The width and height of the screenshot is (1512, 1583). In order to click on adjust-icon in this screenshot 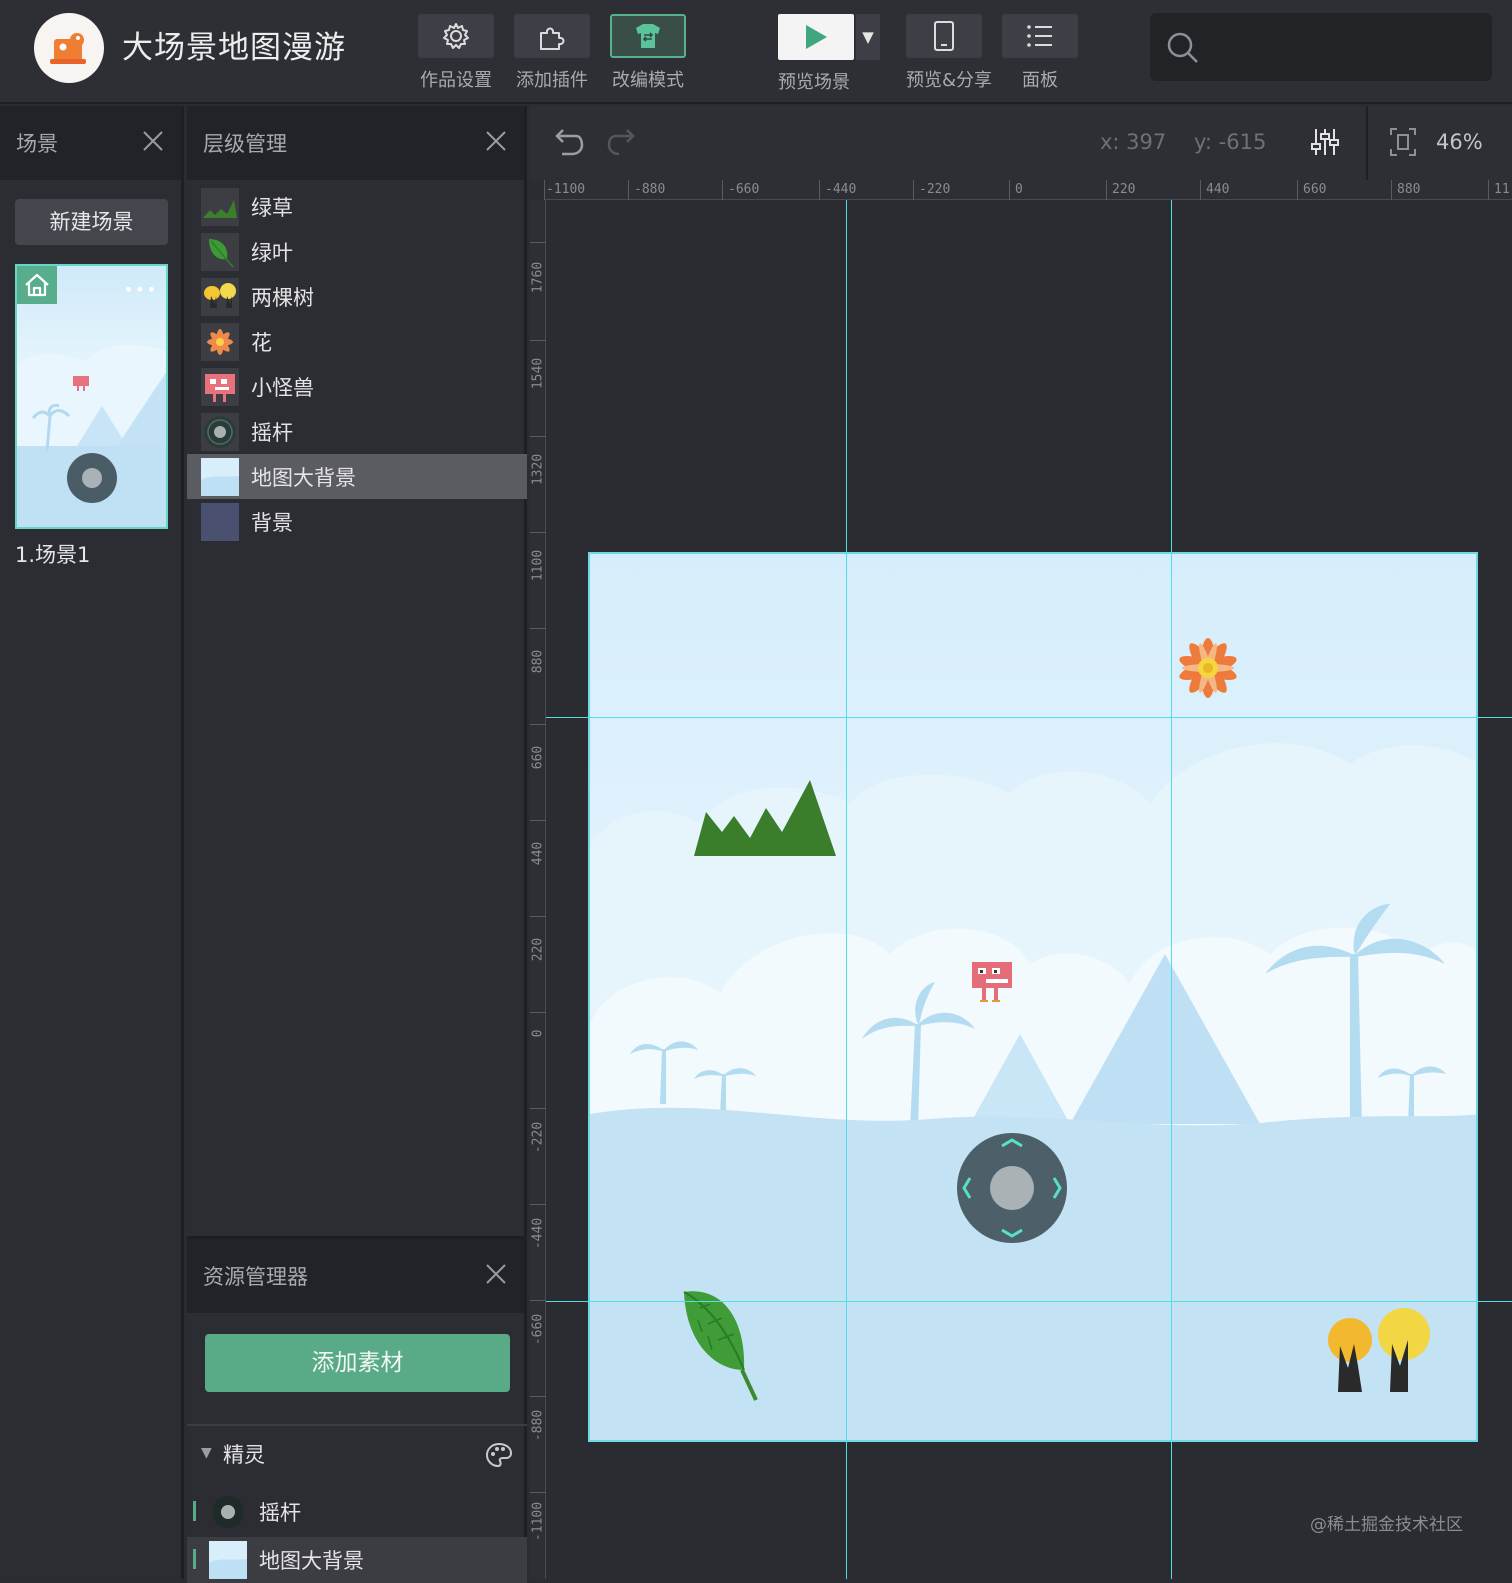, I will do `click(1325, 144)`.